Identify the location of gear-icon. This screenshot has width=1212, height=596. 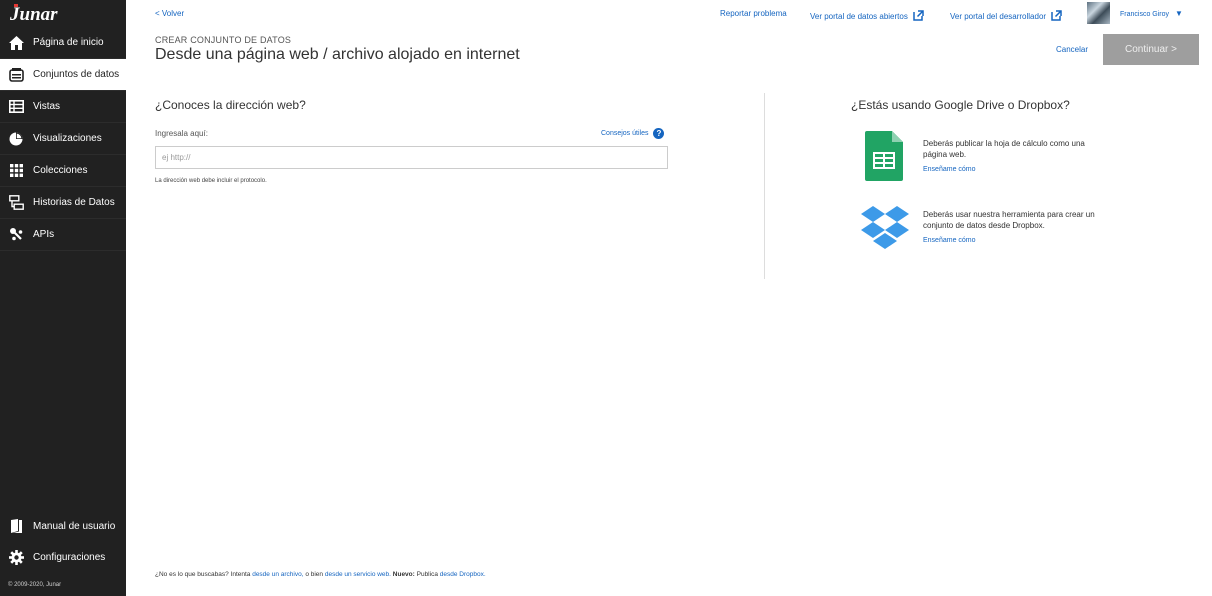
(16, 558).